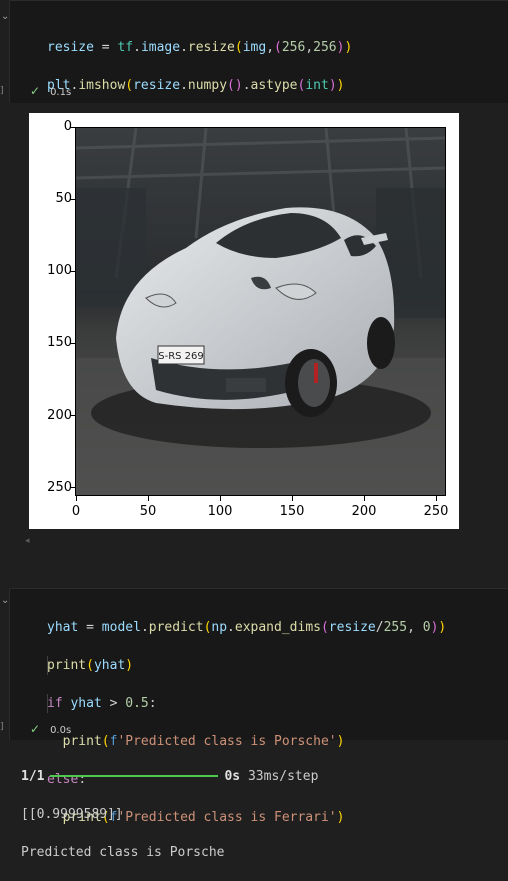  I want to click on progress-bar, so click(134, 775).